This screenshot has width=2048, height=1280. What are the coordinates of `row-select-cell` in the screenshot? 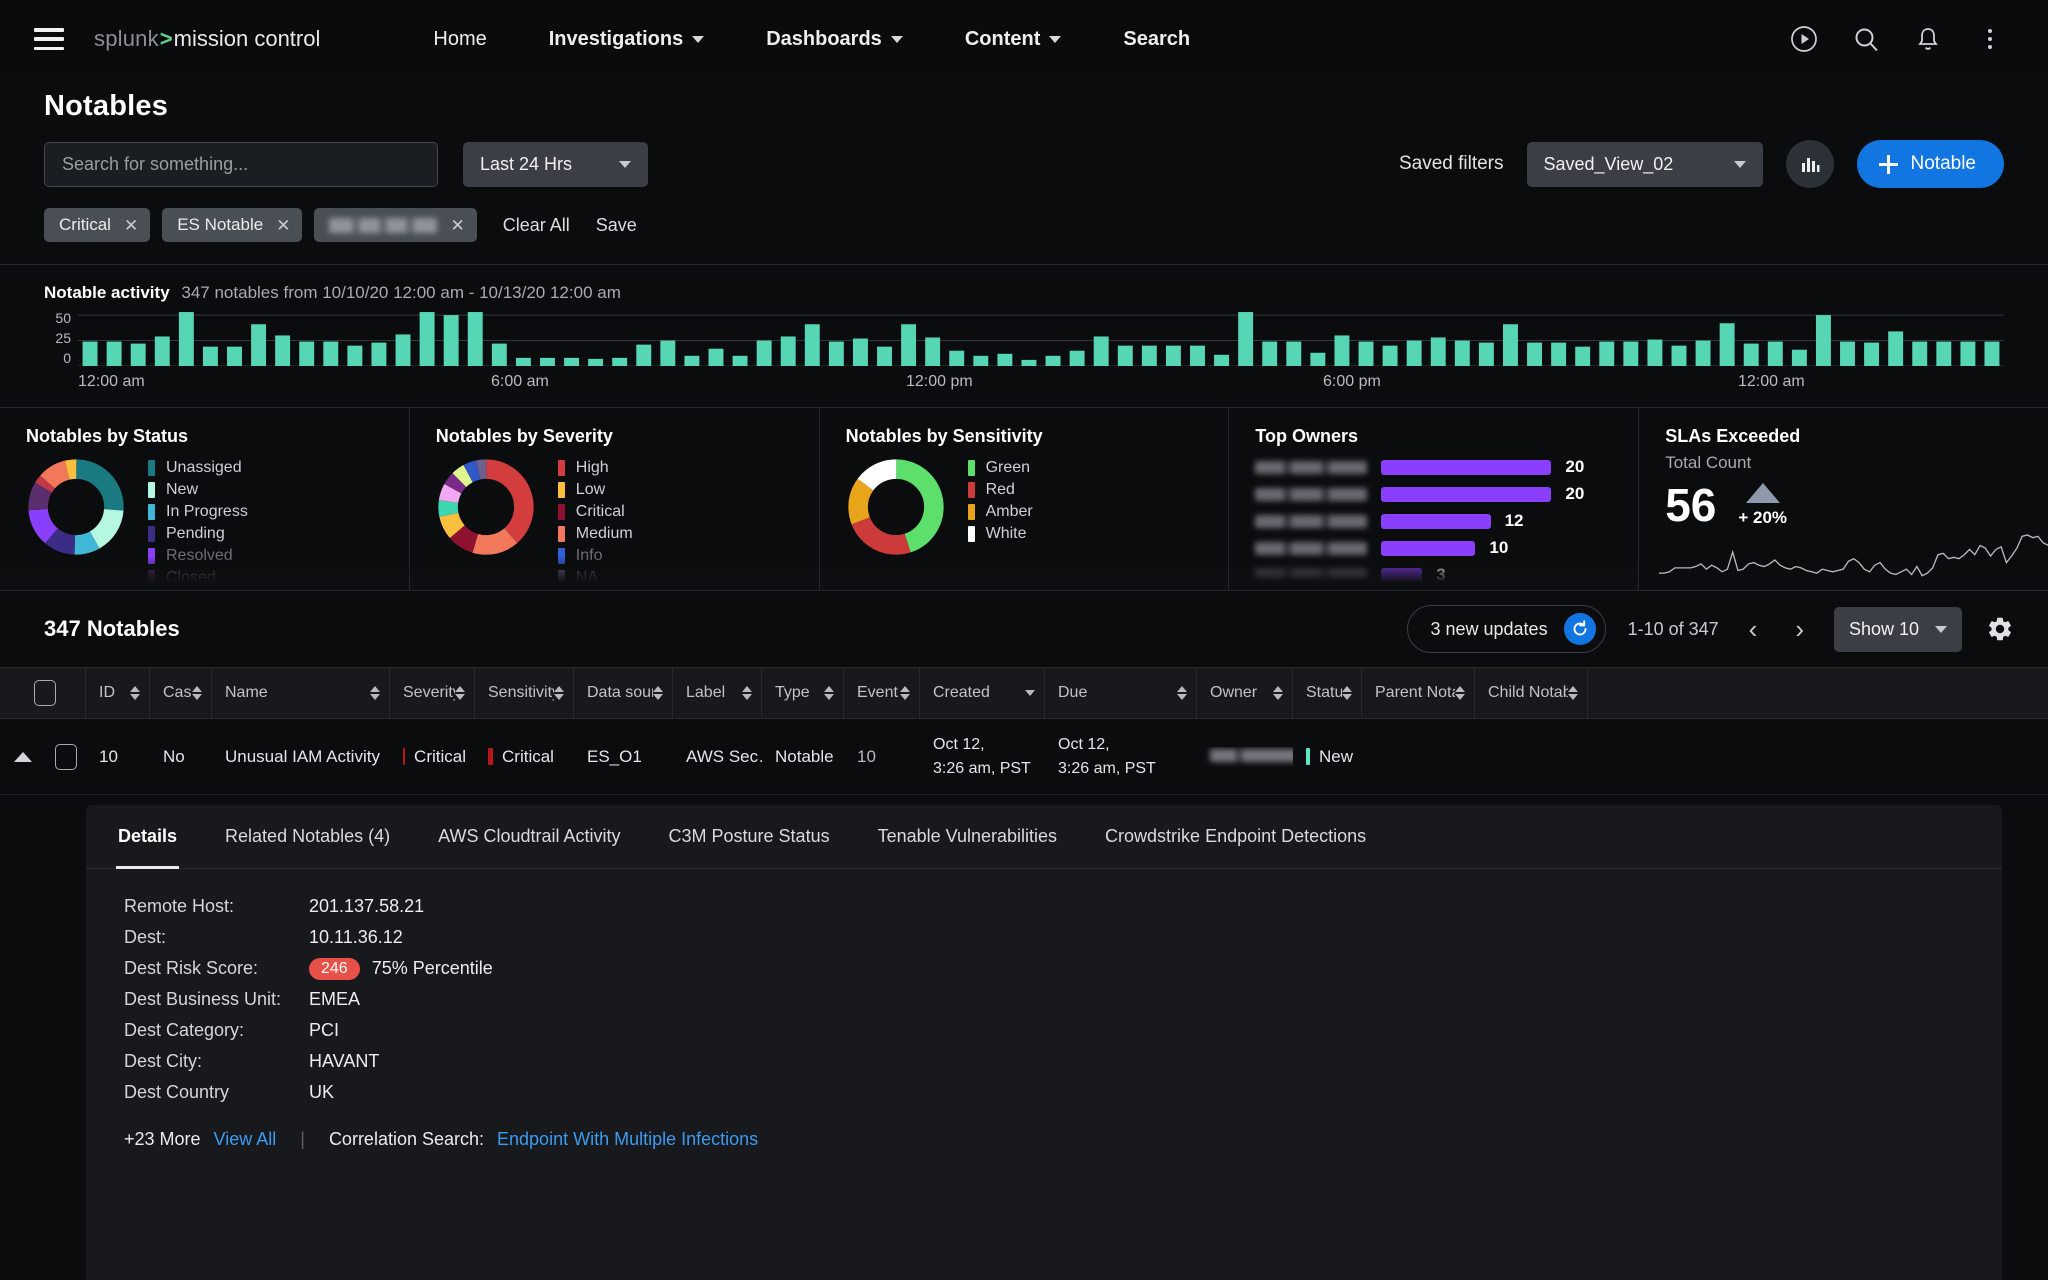 It's located at (64, 756).